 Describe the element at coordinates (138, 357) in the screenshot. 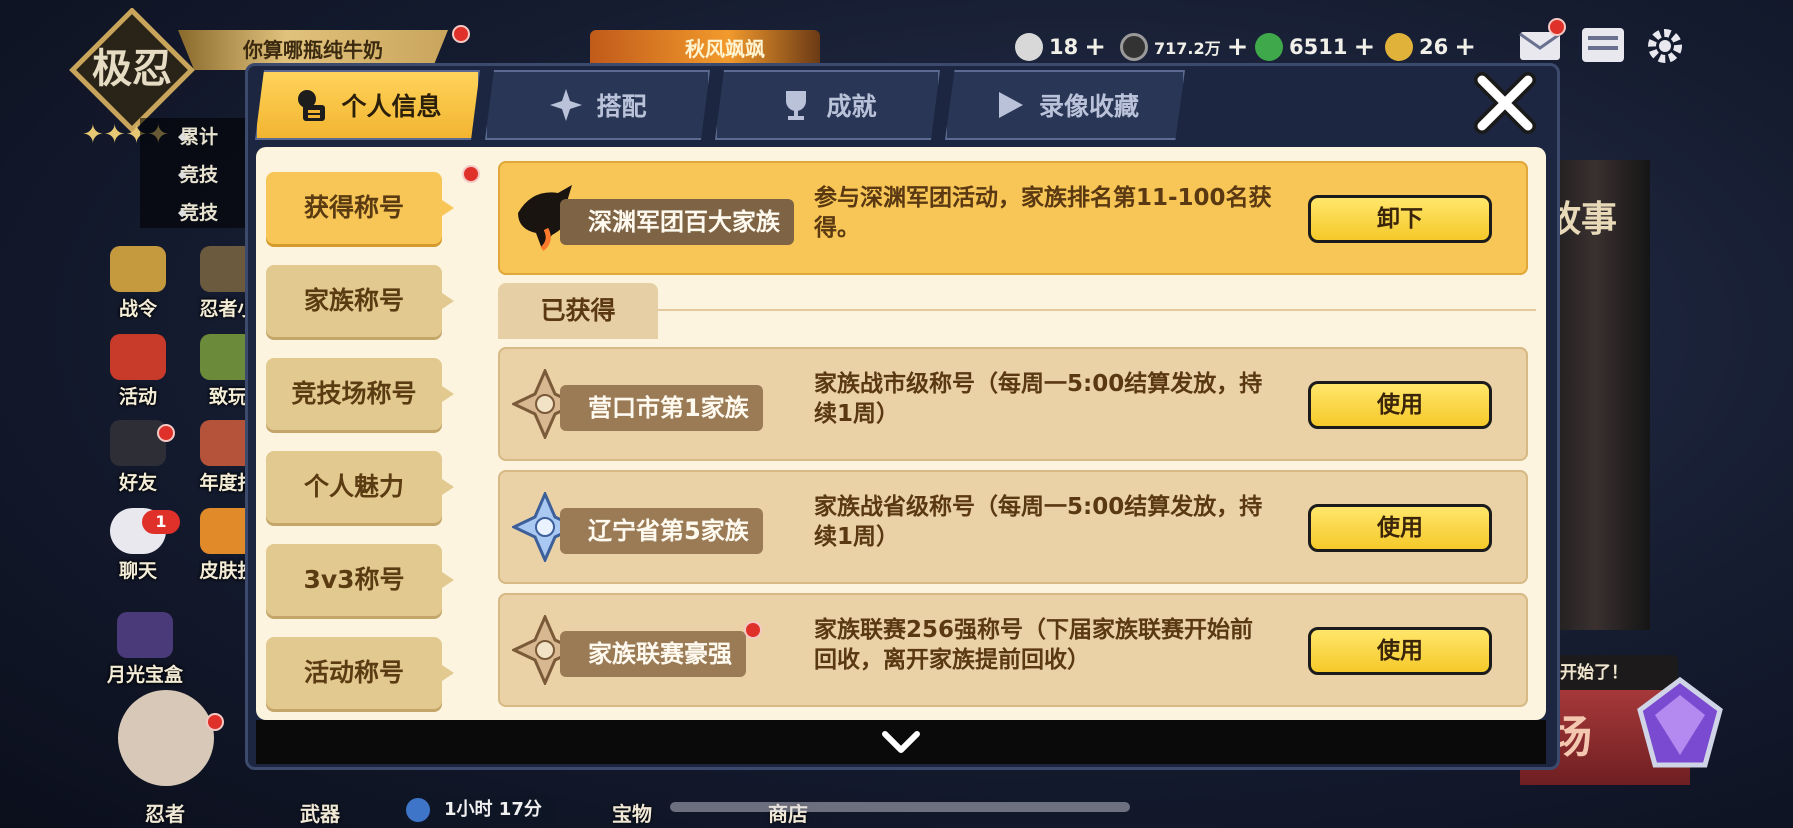

I see `torii-gate-icon` at that location.